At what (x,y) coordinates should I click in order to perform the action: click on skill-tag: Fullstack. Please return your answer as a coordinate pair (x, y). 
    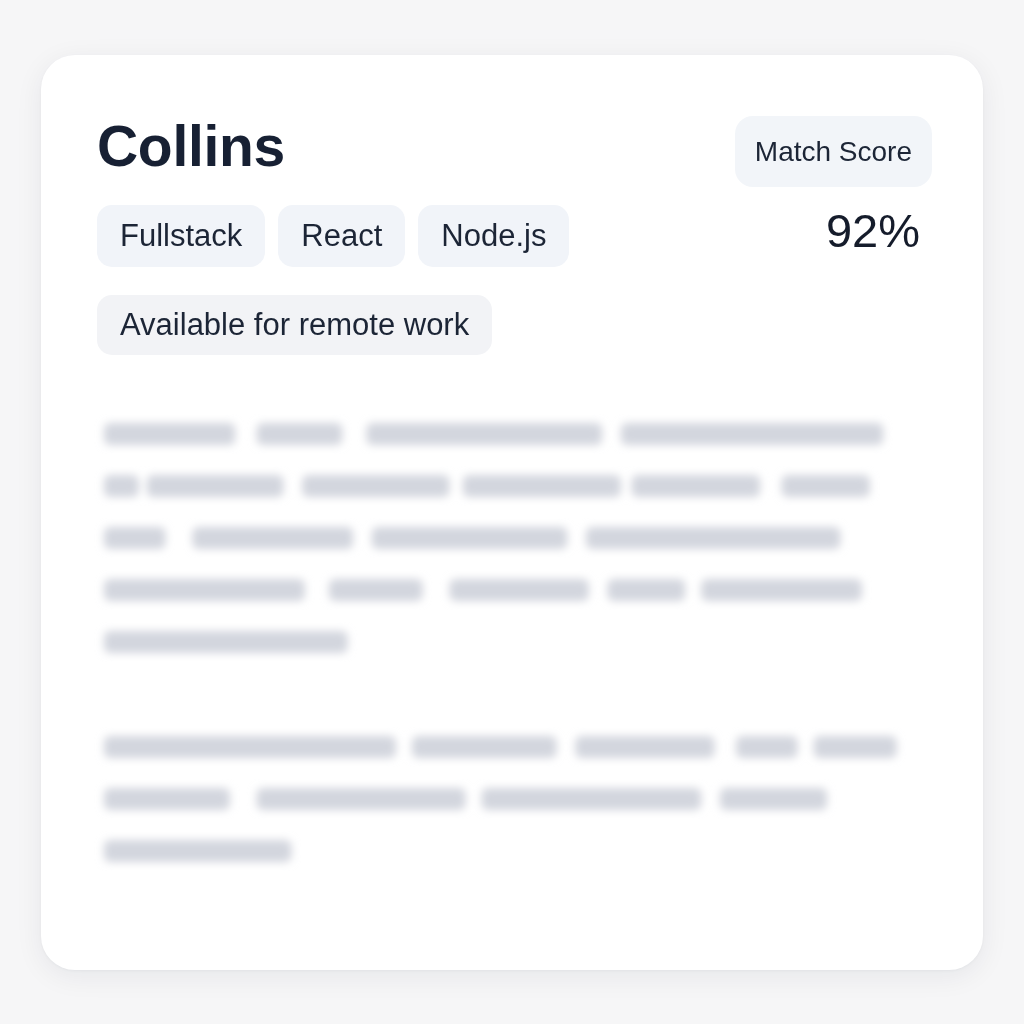
    Looking at the image, I should click on (181, 236).